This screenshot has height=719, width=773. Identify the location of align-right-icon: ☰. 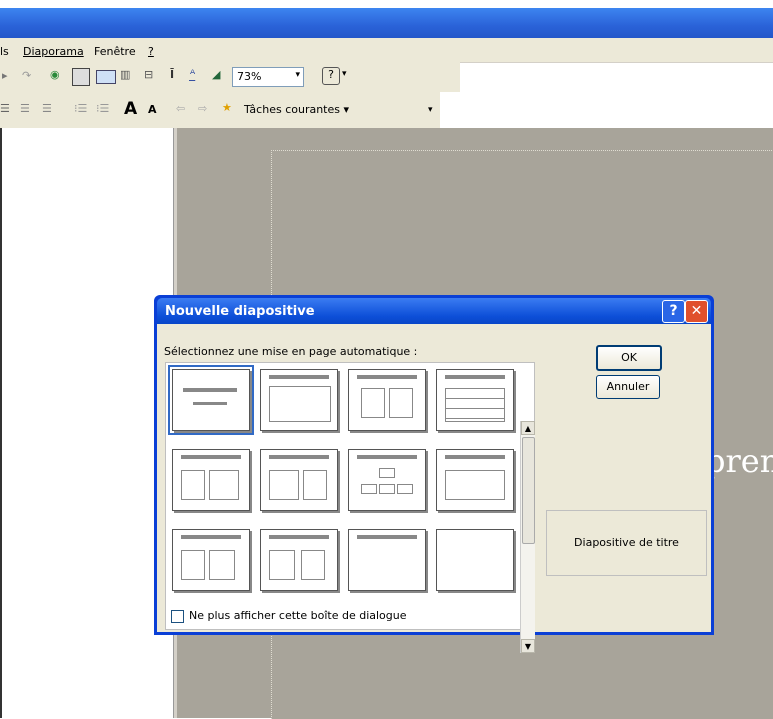
(50, 110).